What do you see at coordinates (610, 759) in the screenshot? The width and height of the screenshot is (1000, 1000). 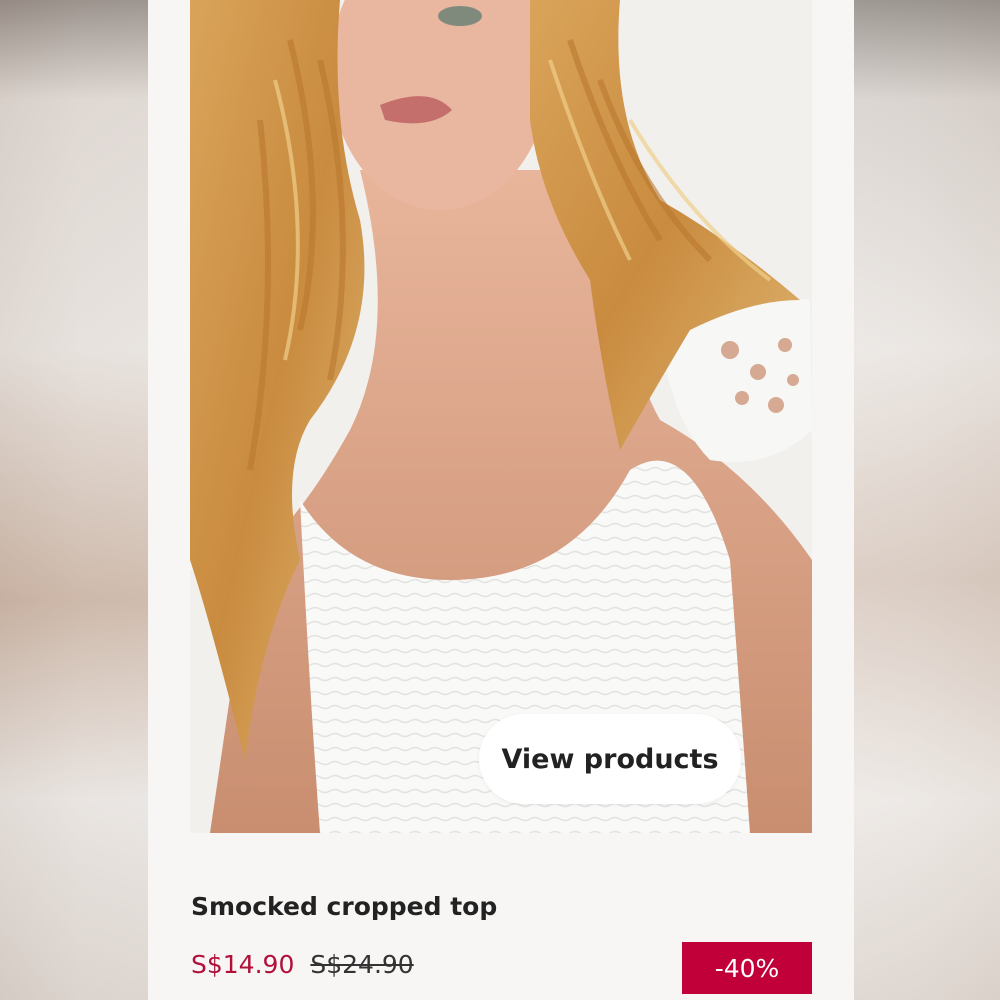 I see `view-products-button: View products` at bounding box center [610, 759].